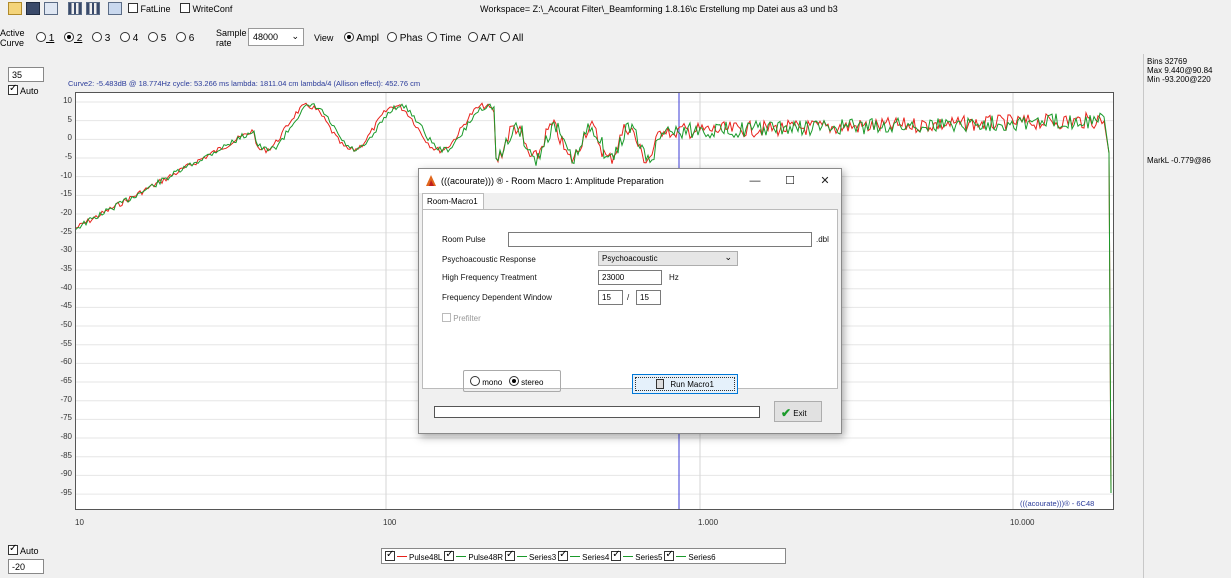 The height and width of the screenshot is (578, 1231). Describe the element at coordinates (825, 181) in the screenshot. I see `close-icon: ✕` at that location.